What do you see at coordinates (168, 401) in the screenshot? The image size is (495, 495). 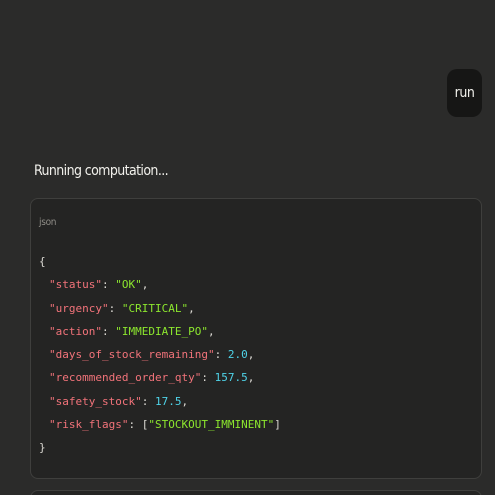 I see `json-value: 17.5` at bounding box center [168, 401].